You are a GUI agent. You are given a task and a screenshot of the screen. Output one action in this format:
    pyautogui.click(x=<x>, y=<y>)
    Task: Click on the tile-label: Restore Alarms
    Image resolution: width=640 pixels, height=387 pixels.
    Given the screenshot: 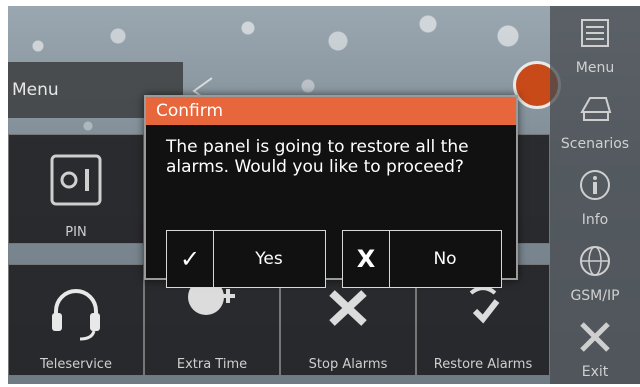 What is the action you would take?
    pyautogui.click(x=483, y=364)
    